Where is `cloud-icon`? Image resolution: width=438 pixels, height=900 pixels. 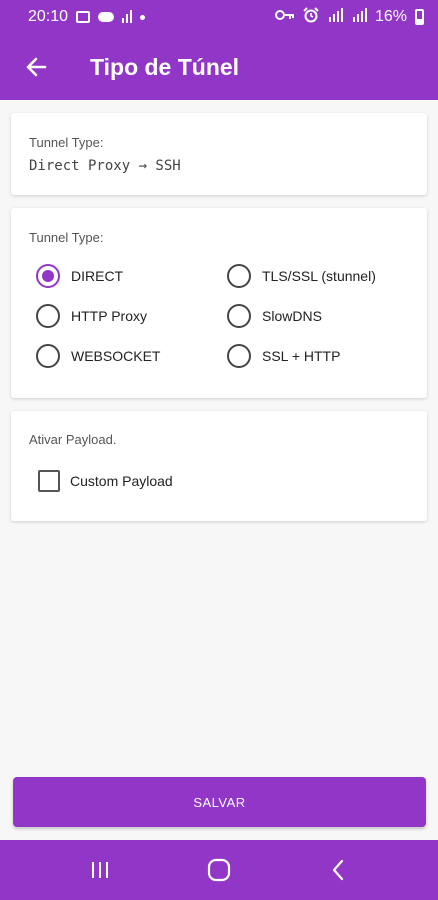 cloud-icon is located at coordinates (106, 17).